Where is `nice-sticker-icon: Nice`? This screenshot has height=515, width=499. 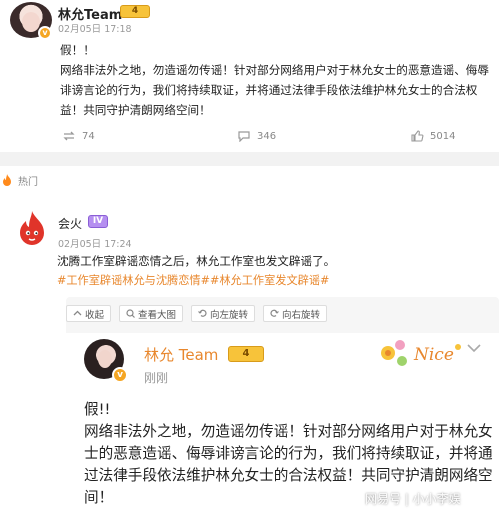 nice-sticker-icon: Nice is located at coordinates (421, 353).